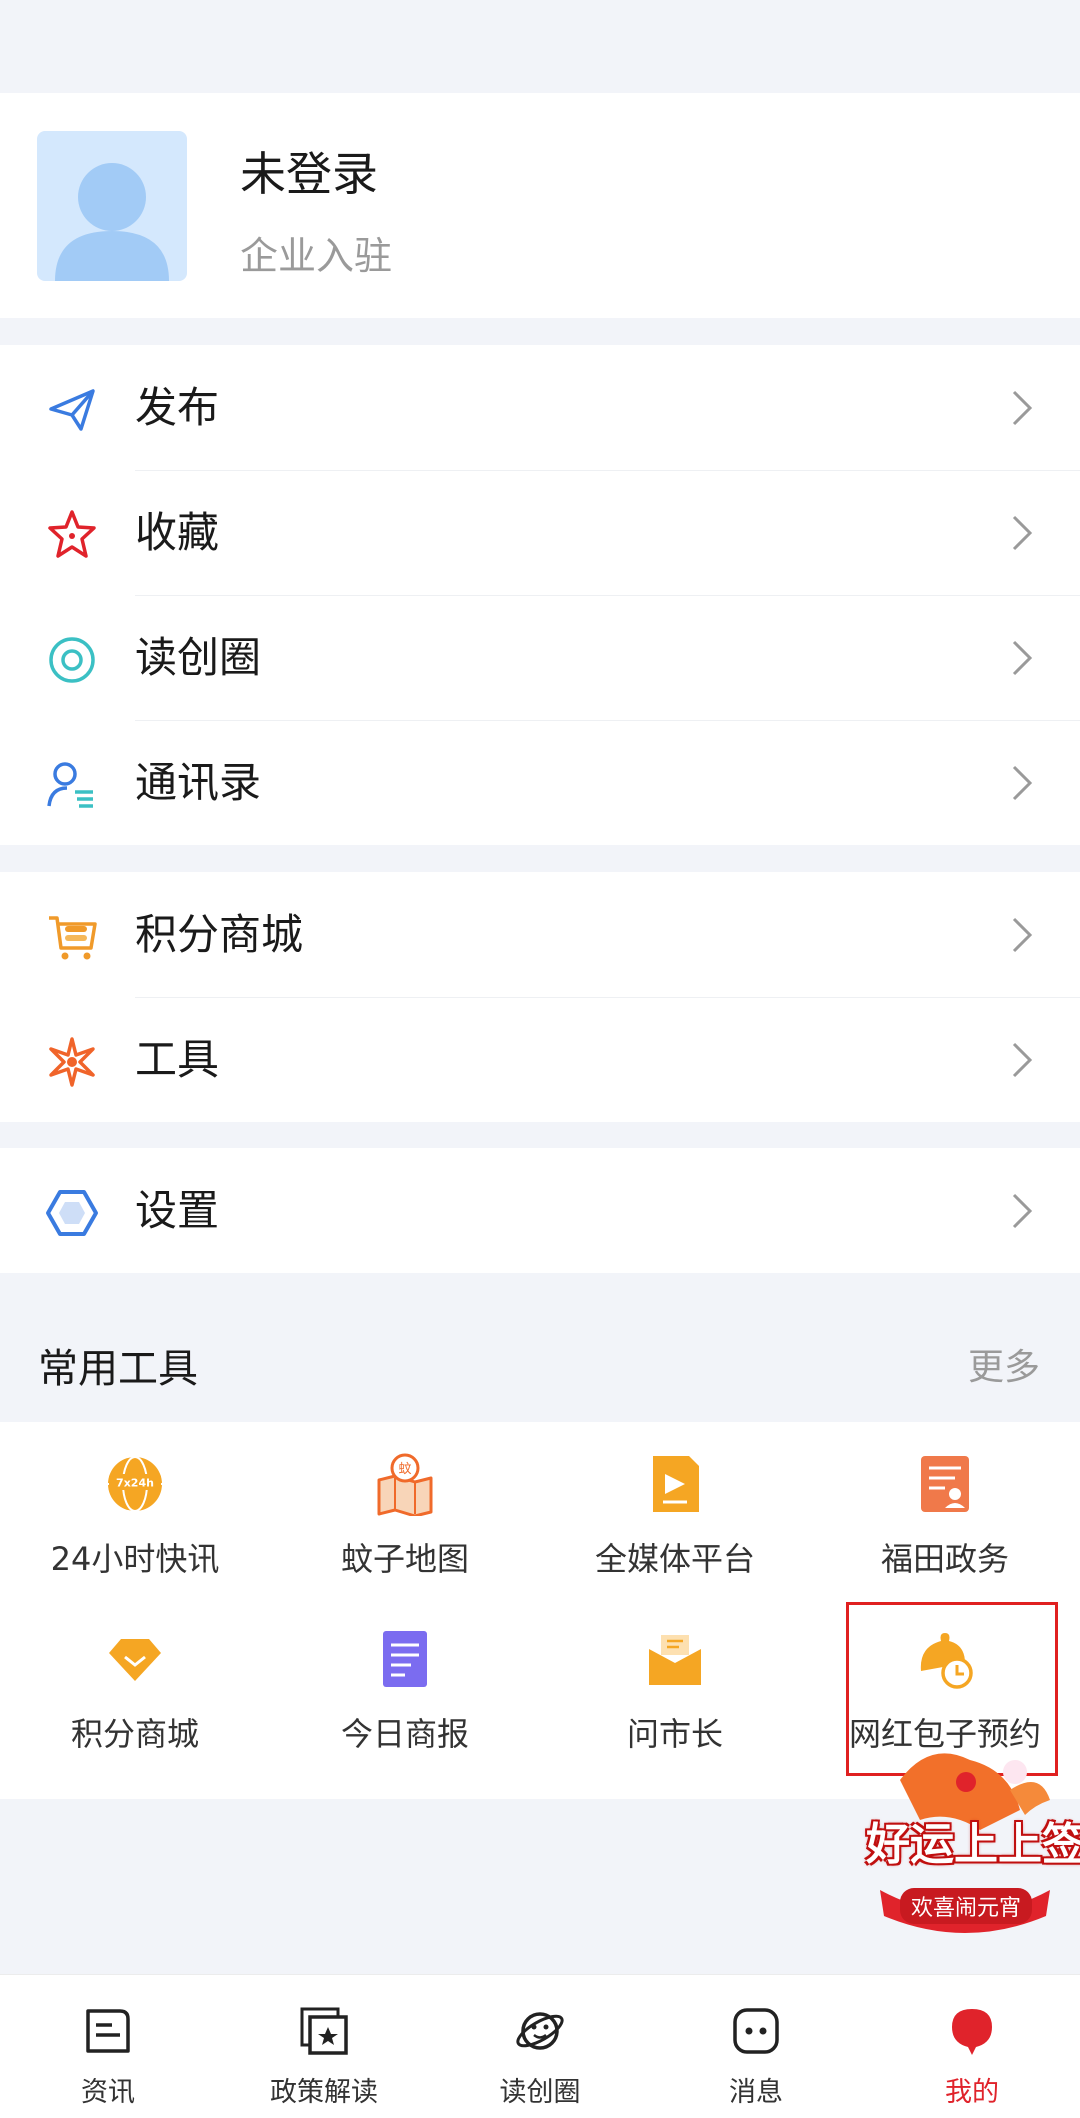 This screenshot has width=1080, height=2118. I want to click on svg-text: 7x24h, so click(135, 1483).